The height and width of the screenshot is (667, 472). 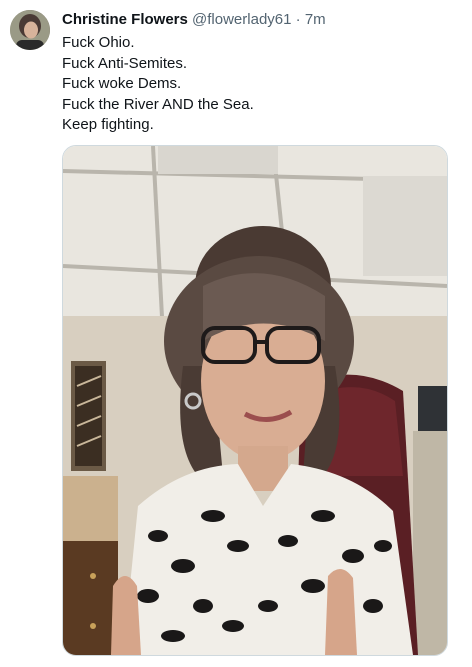 I want to click on tweet-line: Fuck Ohio., so click(x=98, y=42).